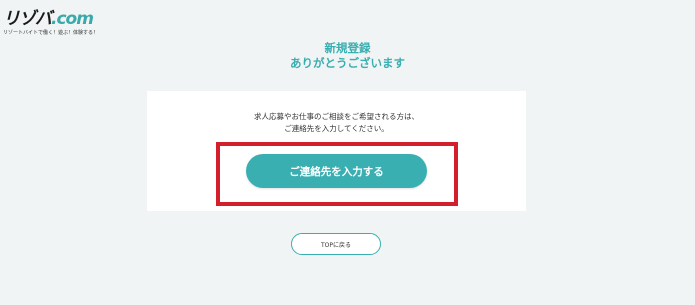 This screenshot has width=695, height=305. I want to click on logo-wordmark: リゾバ.com, so click(48, 19).